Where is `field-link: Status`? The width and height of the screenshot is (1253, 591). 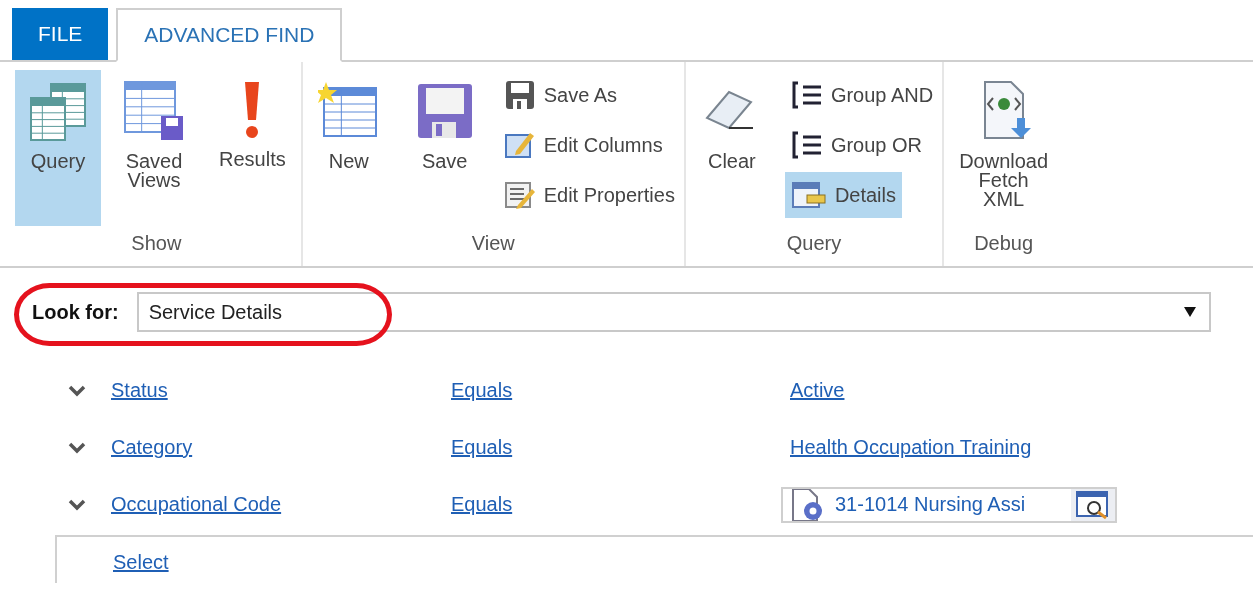 field-link: Status is located at coordinates (139, 390).